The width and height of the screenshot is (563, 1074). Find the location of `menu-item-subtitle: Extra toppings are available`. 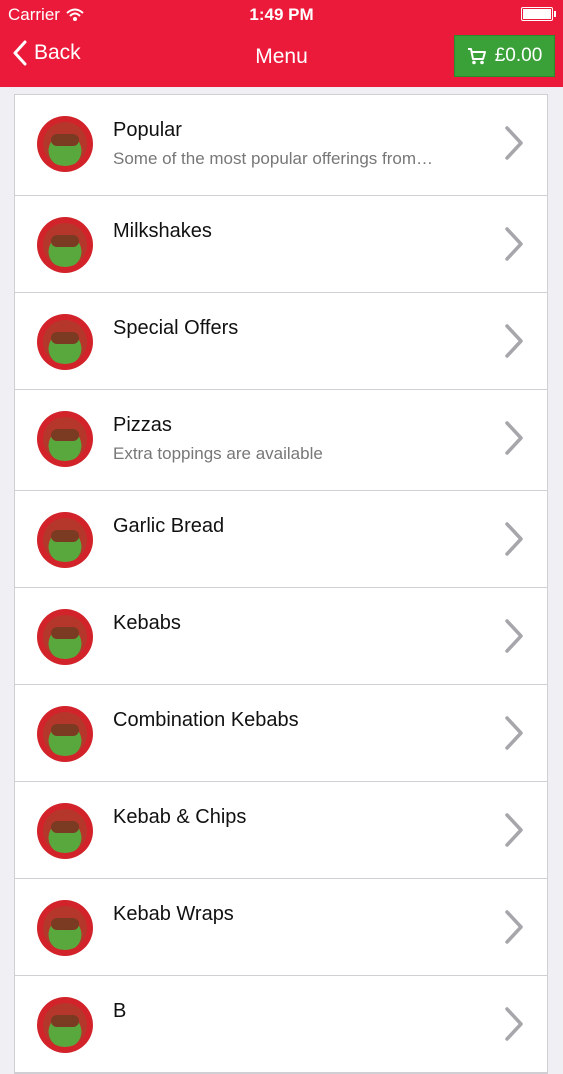

menu-item-subtitle: Extra toppings are available is located at coordinates (218, 453).